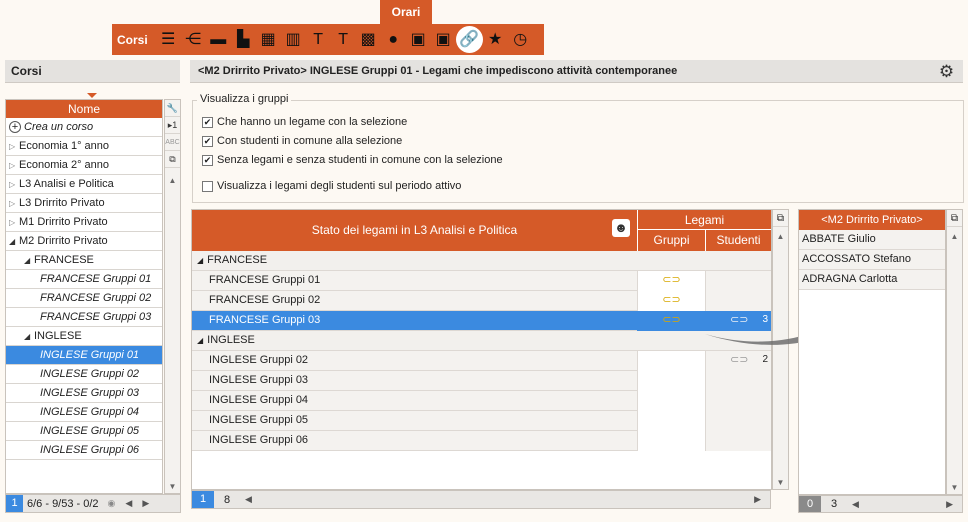 This screenshot has width=968, height=522. I want to click on table-row: INGLESE Gruppi 04, so click(481, 401).